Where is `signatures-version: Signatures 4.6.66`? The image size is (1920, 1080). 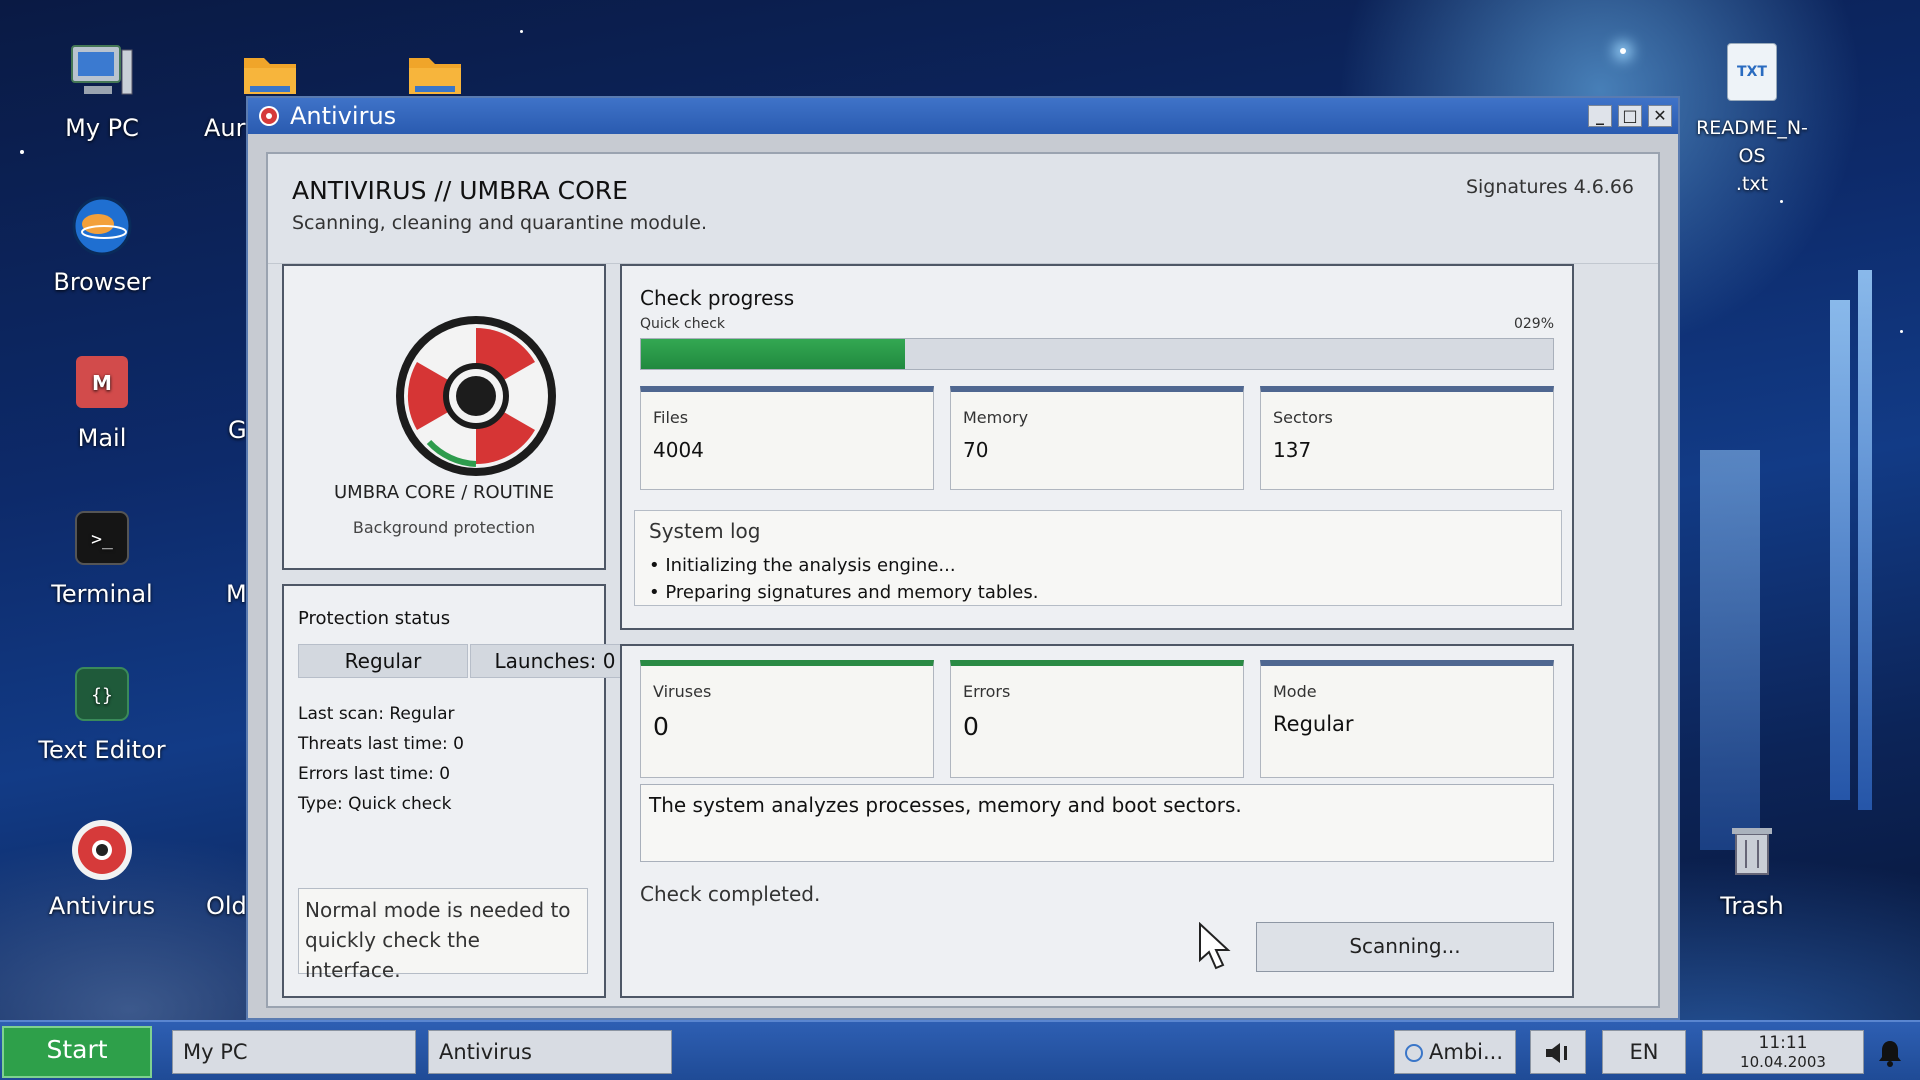 signatures-version: Signatures 4.6.66 is located at coordinates (1549, 187).